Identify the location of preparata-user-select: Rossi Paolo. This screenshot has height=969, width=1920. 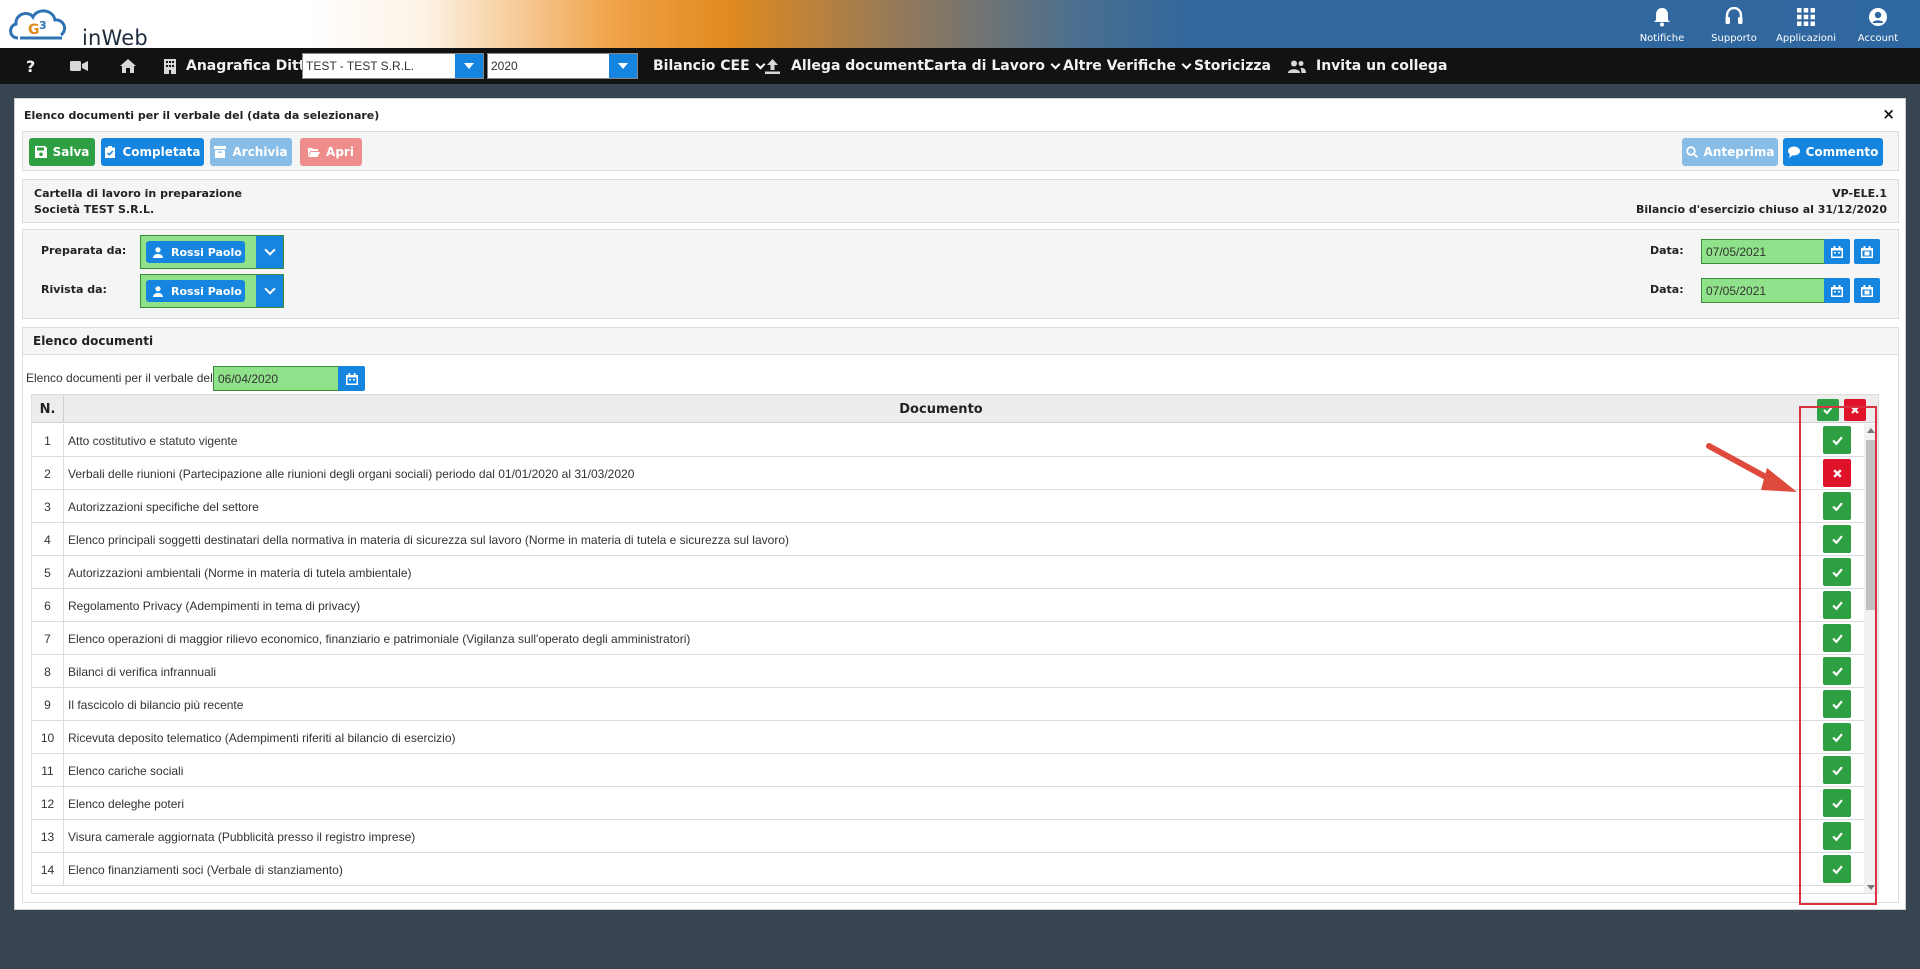
(212, 252).